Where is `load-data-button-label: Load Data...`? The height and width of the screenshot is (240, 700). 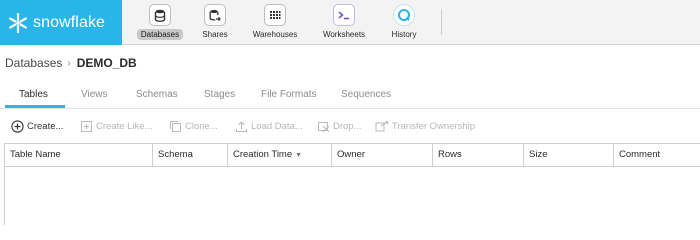
load-data-button-label: Load Data... is located at coordinates (277, 126).